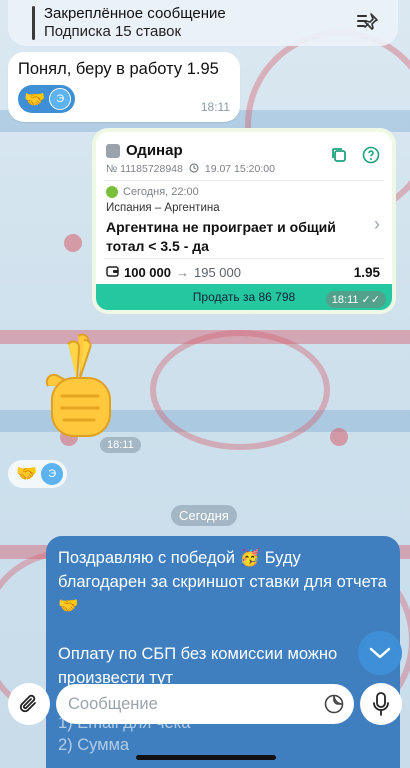 The width and height of the screenshot is (410, 768). I want to click on chevron-right-icon: ›, so click(377, 224).